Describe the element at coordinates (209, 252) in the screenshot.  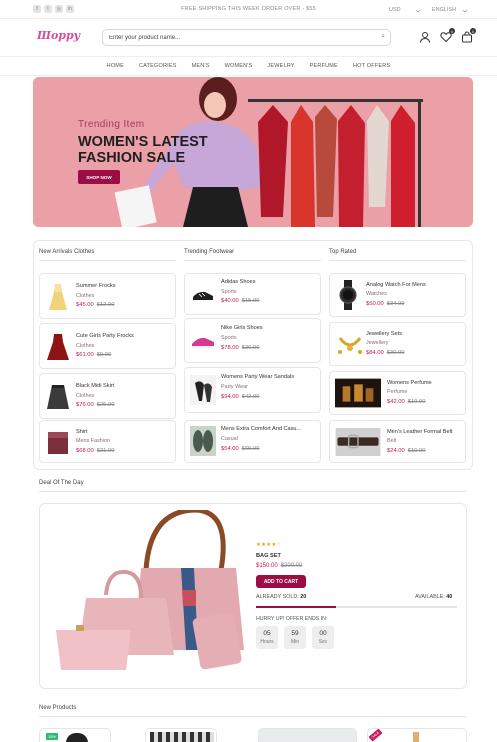
I see `column-title: Trending Footwear` at that location.